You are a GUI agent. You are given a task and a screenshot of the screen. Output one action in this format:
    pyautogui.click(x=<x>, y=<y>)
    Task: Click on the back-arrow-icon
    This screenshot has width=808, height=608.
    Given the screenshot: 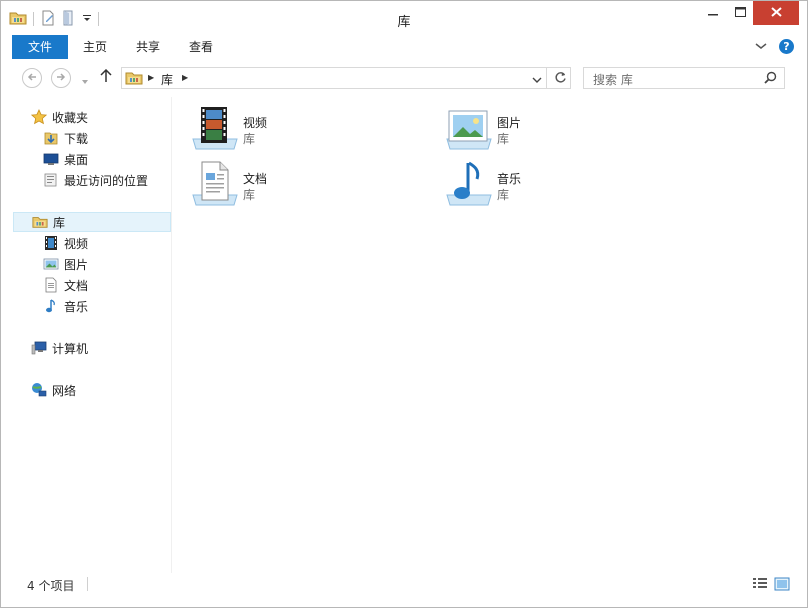 What is the action you would take?
    pyautogui.click(x=32, y=78)
    